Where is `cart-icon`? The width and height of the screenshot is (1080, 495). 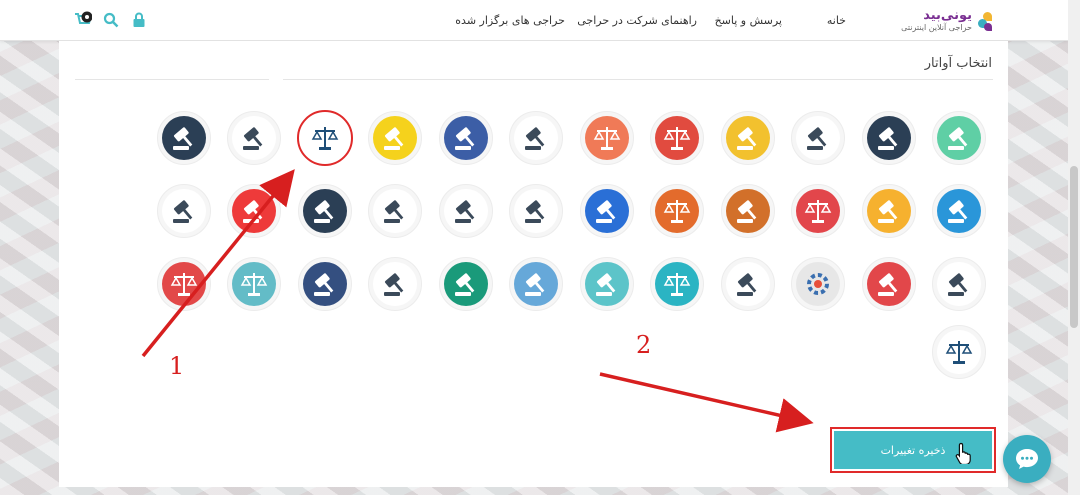 cart-icon is located at coordinates (83, 20).